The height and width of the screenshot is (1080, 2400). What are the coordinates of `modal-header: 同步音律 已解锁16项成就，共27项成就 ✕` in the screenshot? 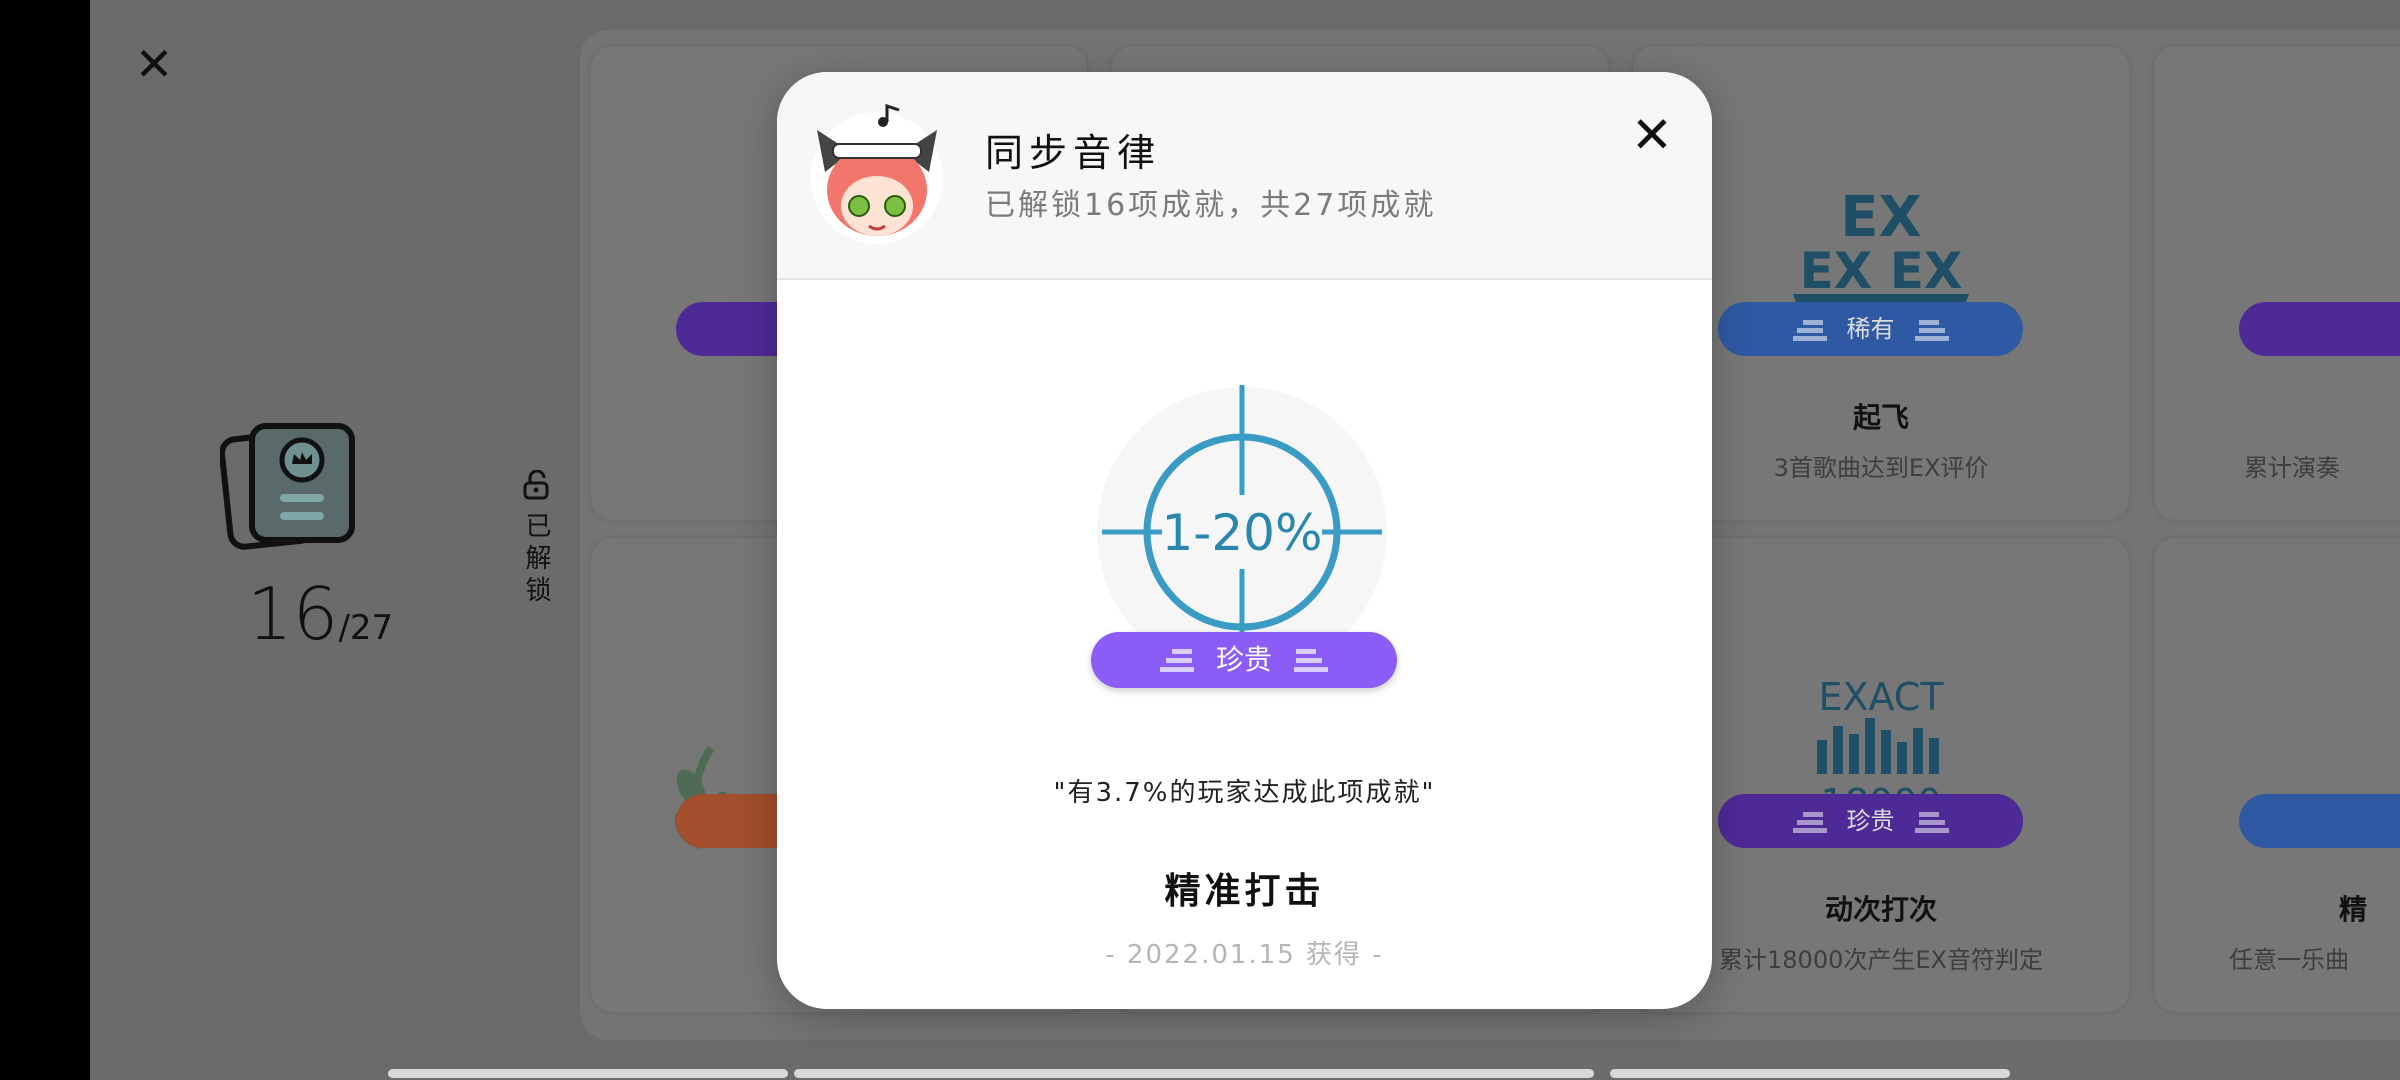 It's located at (1244, 176).